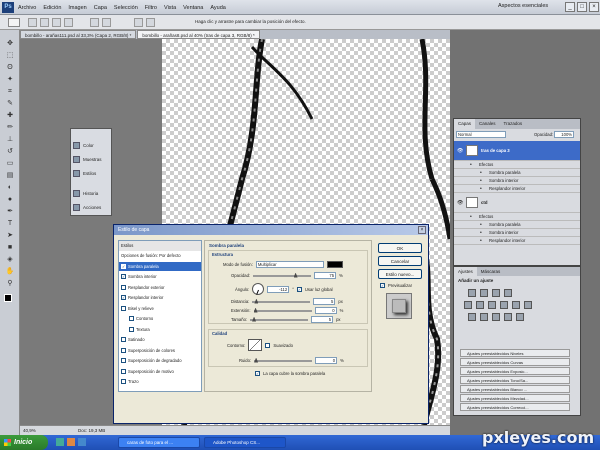 The height and width of the screenshot is (450, 600). I want to click on minimize-icon: _, so click(570, 7).